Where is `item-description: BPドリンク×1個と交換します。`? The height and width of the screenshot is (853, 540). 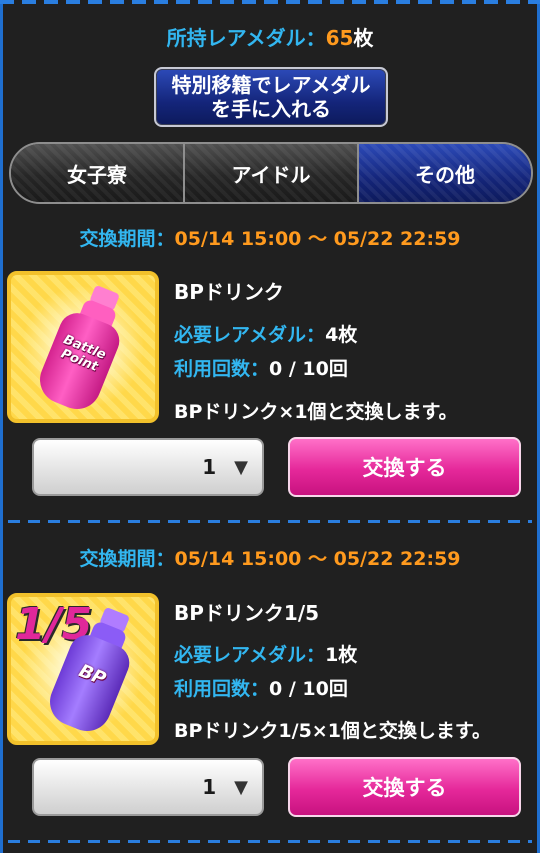
item-description: BPドリンク×1個と交換します。 is located at coordinates (316, 412).